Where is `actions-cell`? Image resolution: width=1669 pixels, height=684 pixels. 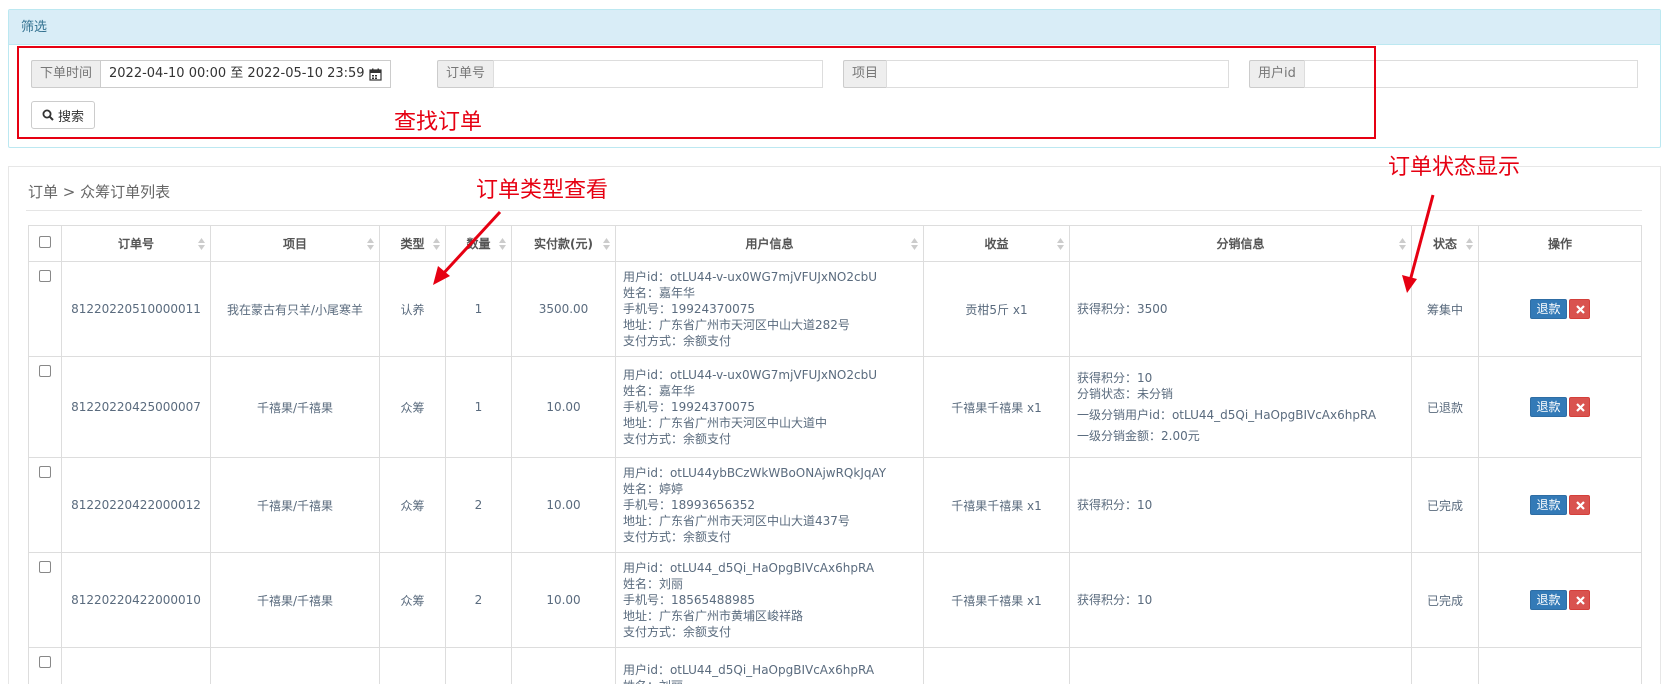 actions-cell is located at coordinates (1560, 665).